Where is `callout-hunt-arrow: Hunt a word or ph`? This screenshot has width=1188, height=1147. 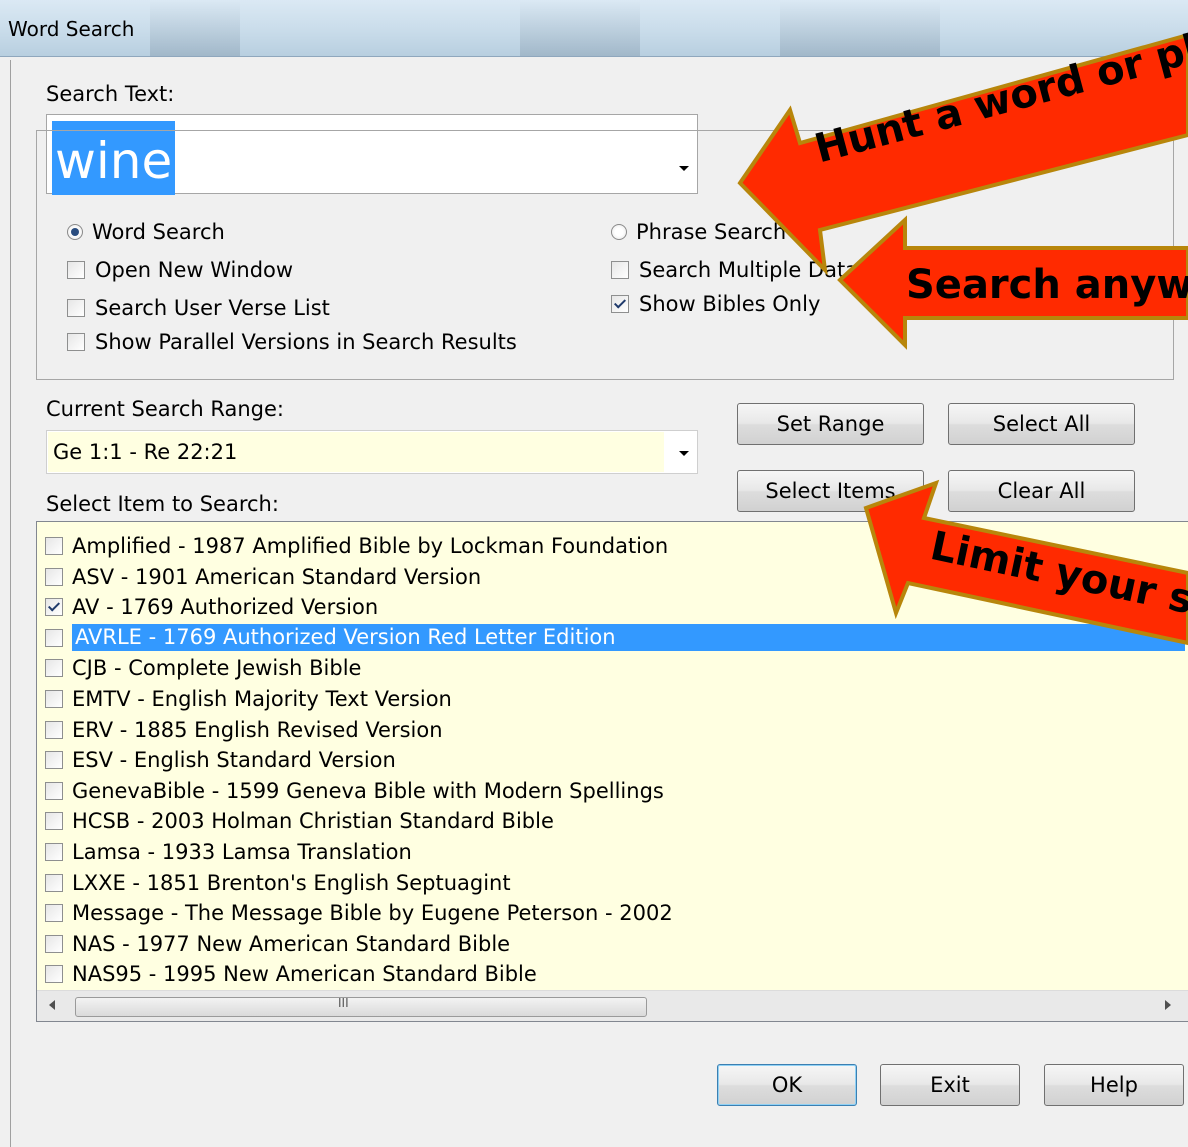
callout-hunt-arrow: Hunt a word or ph is located at coordinates (962, 149).